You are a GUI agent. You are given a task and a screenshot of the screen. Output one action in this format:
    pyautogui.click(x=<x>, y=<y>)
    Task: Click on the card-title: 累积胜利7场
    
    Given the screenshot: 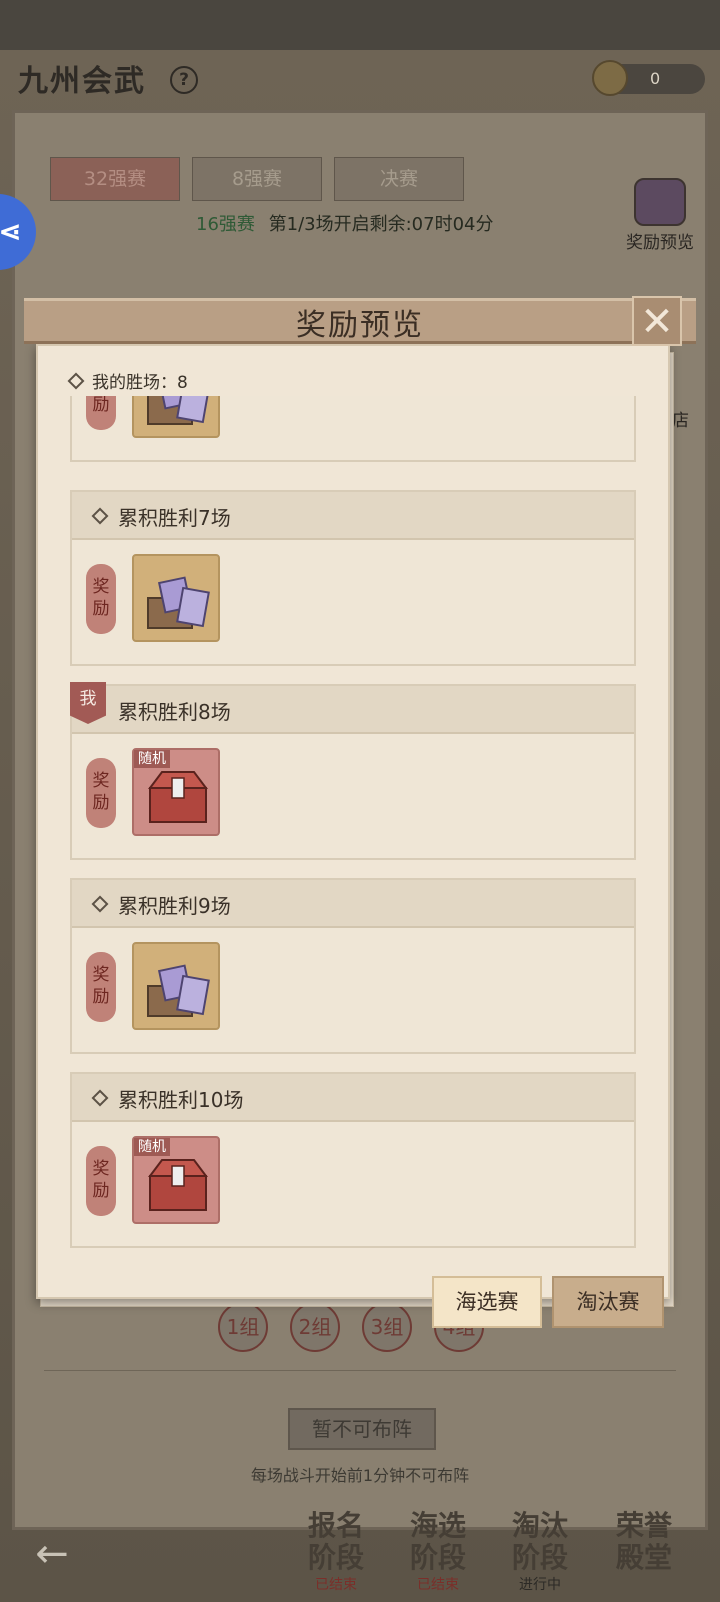 What is the action you would take?
    pyautogui.click(x=174, y=518)
    